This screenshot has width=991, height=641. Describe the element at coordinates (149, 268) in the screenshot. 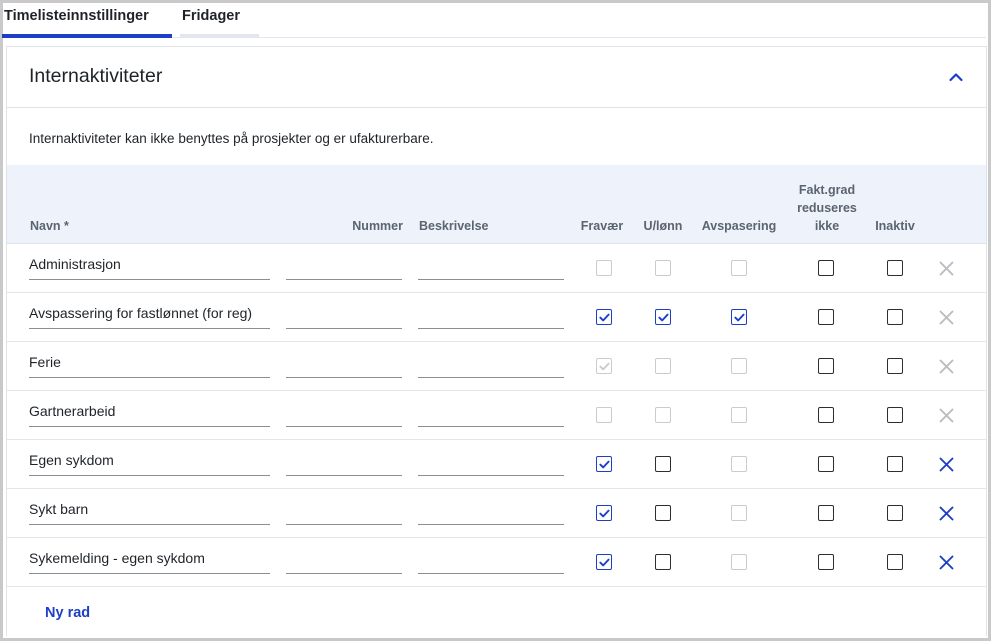

I see `name-field: Administrasjon` at that location.